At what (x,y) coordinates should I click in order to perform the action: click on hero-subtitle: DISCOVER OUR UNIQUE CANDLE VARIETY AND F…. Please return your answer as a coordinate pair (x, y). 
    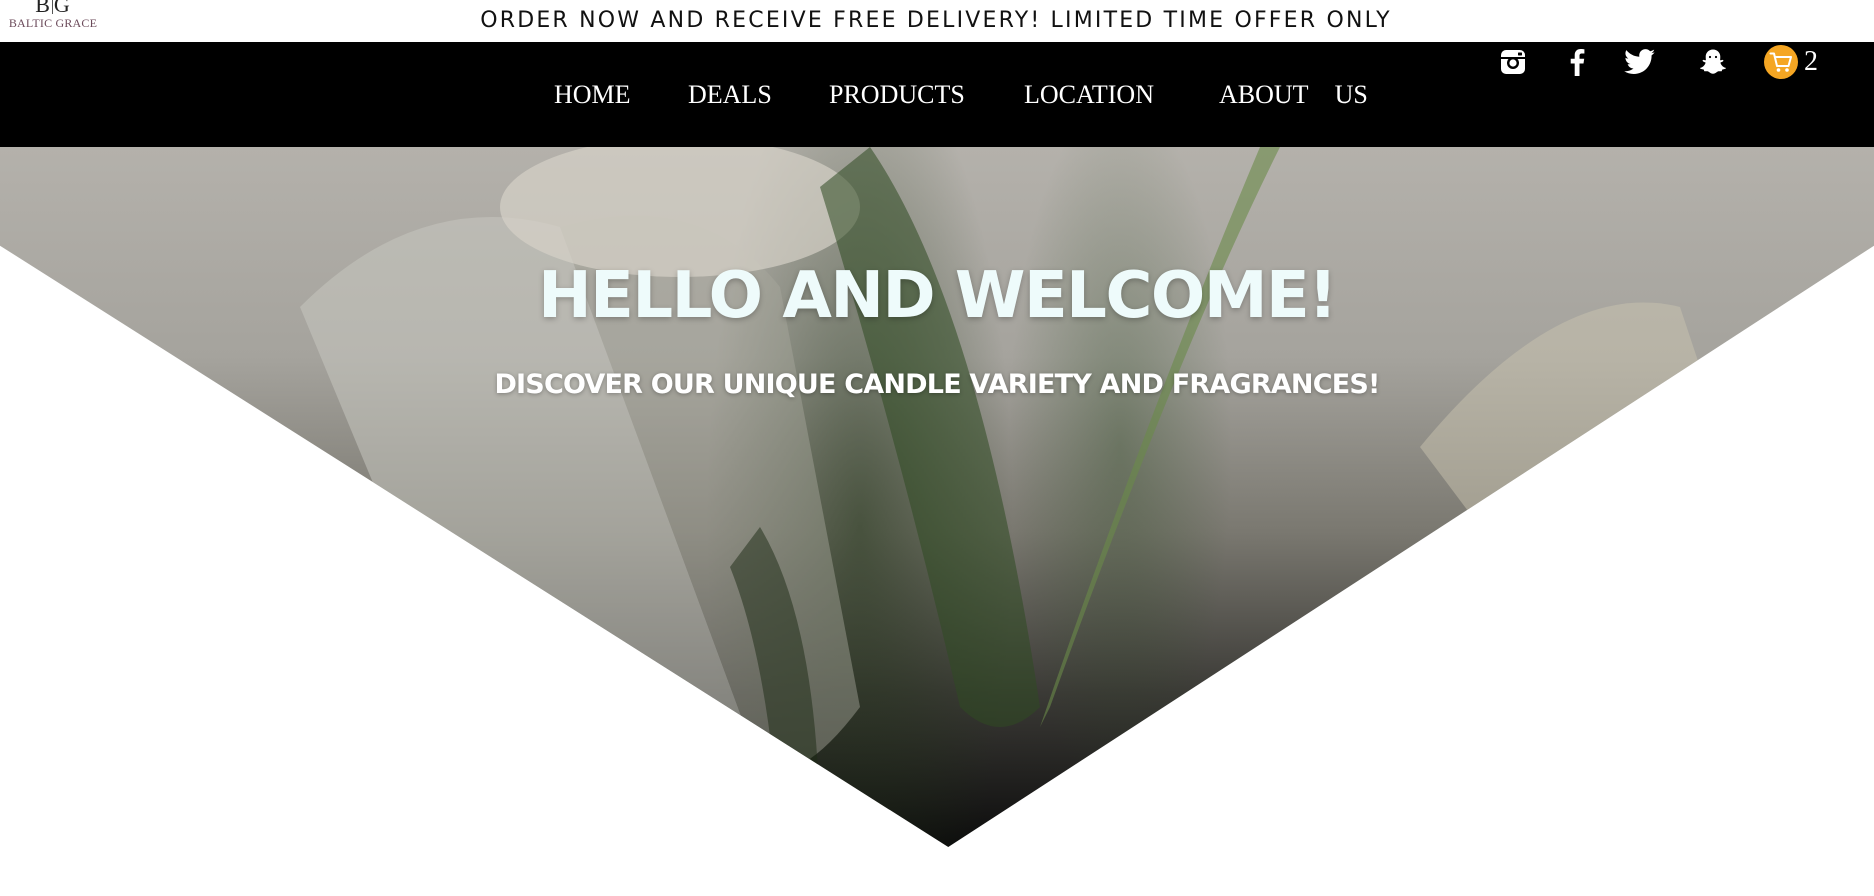
    Looking at the image, I should click on (937, 384).